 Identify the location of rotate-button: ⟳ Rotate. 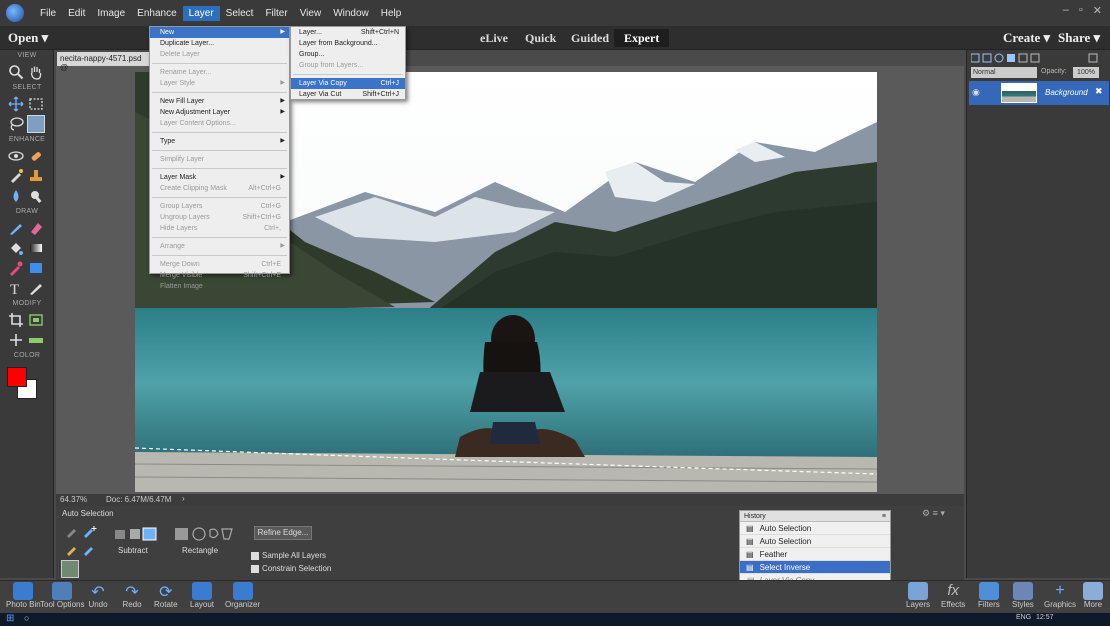
(166, 595).